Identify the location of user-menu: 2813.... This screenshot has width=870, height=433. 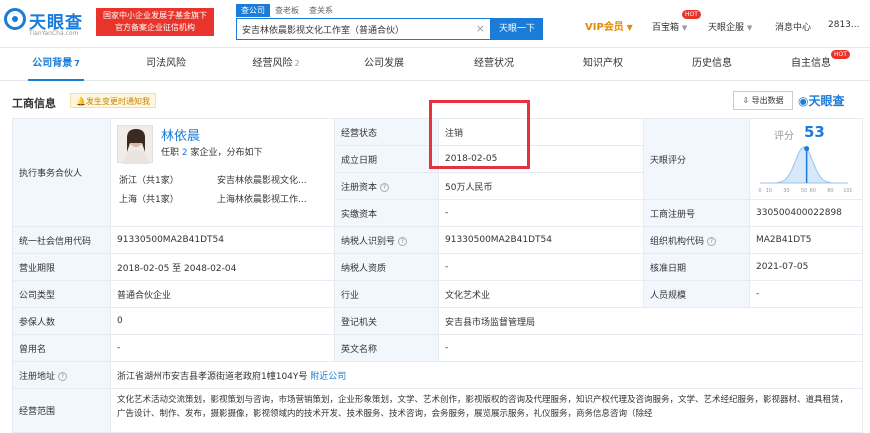
(844, 25).